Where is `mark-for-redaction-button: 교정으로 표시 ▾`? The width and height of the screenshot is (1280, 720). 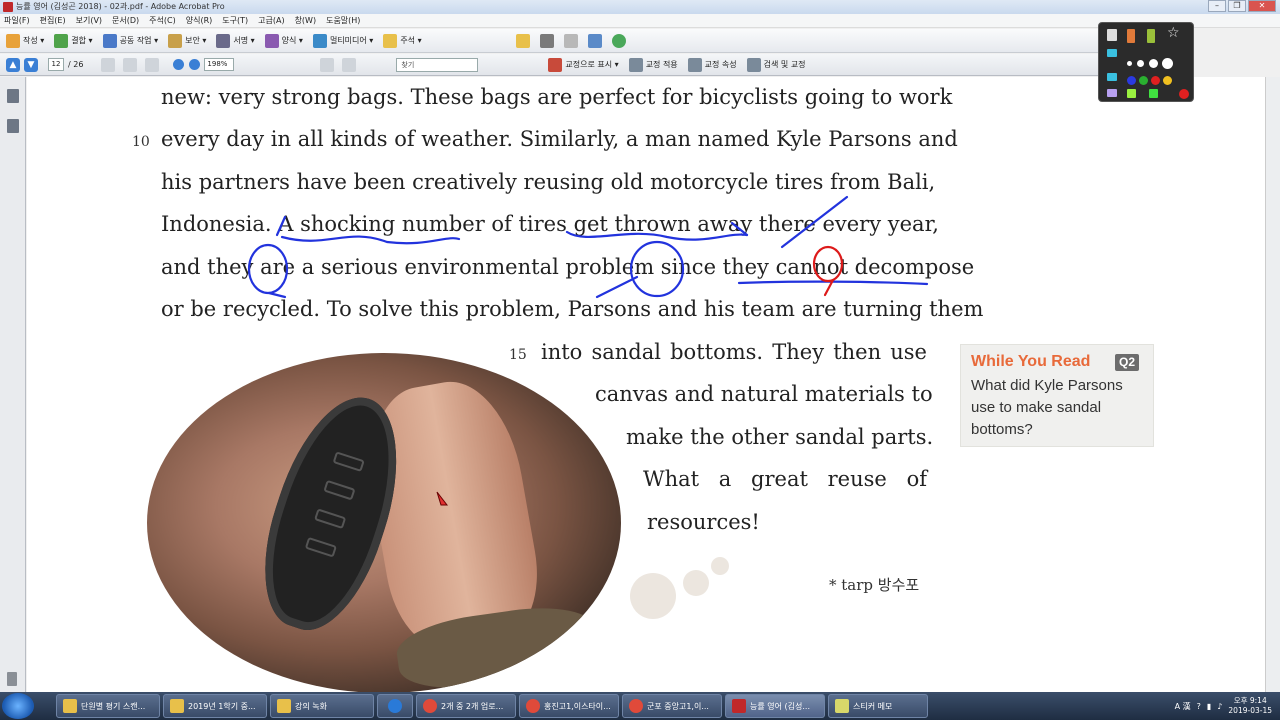 mark-for-redaction-button: 교정으로 표시 ▾ is located at coordinates (583, 64).